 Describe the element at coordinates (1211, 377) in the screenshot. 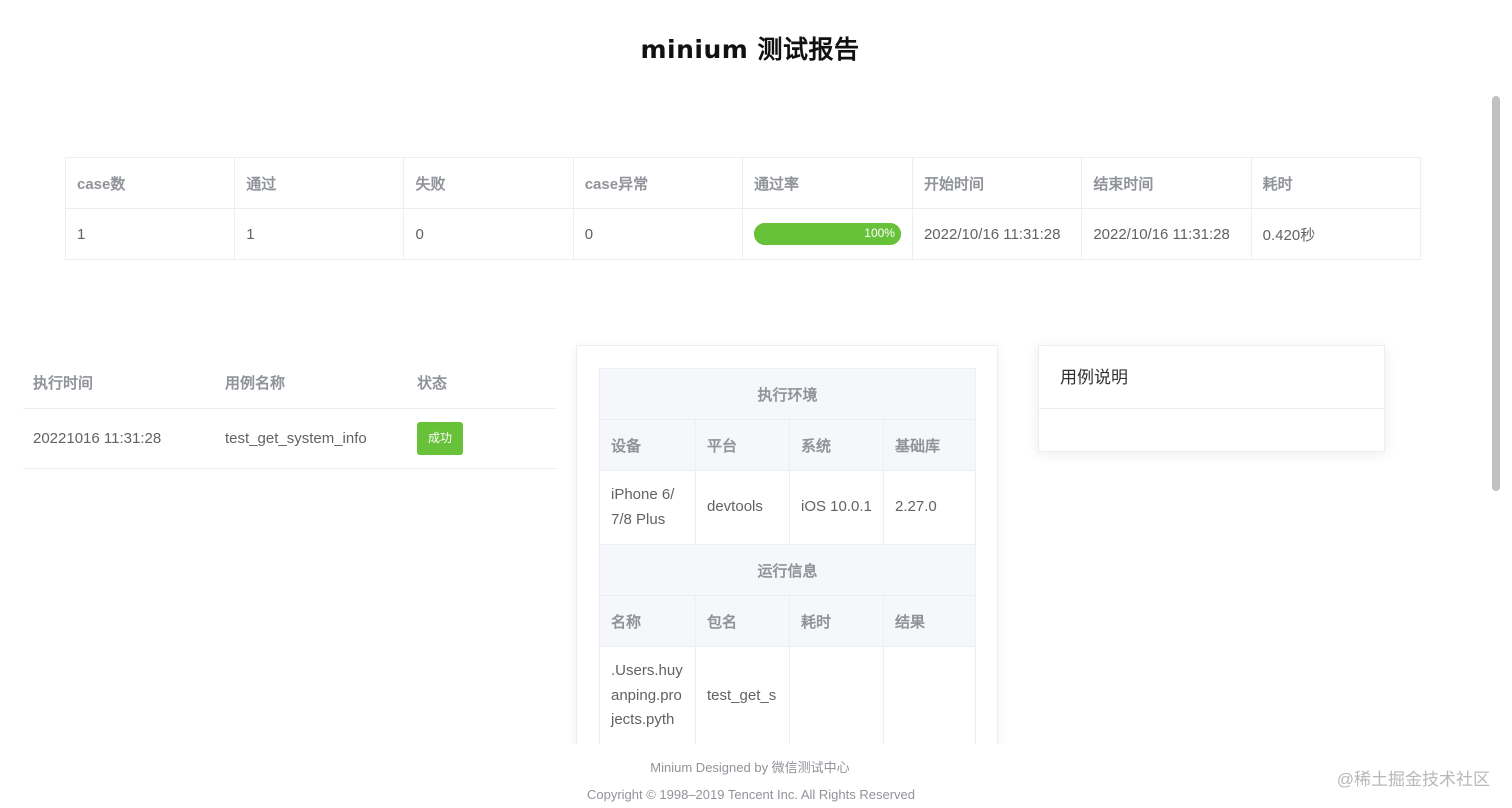

I see `description-title: 用例说明` at that location.